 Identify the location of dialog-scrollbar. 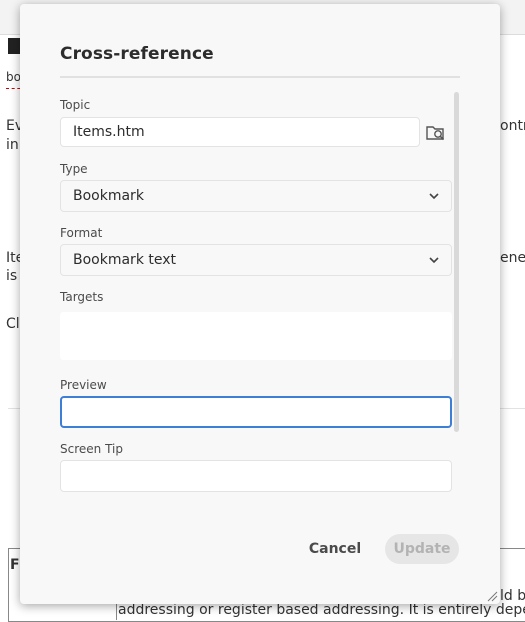
(456, 262).